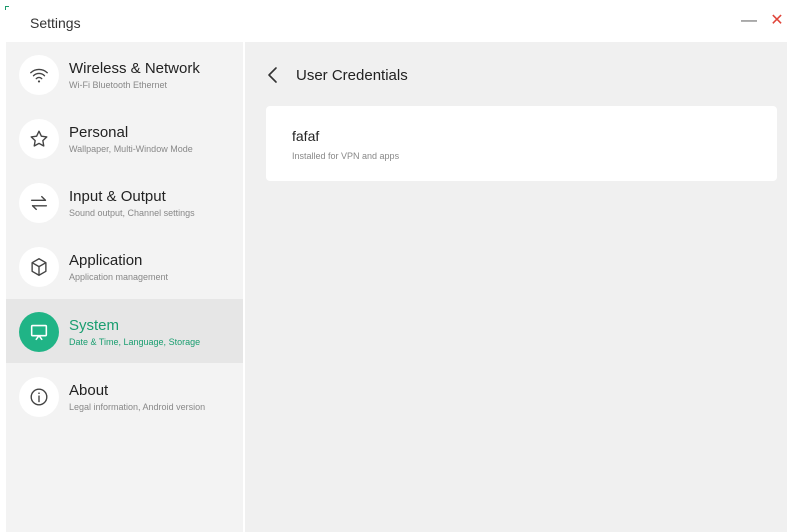 Image resolution: width=787 pixels, height=532 pixels. I want to click on sidebar-item-subtitle: Legal information, Android version, so click(137, 407).